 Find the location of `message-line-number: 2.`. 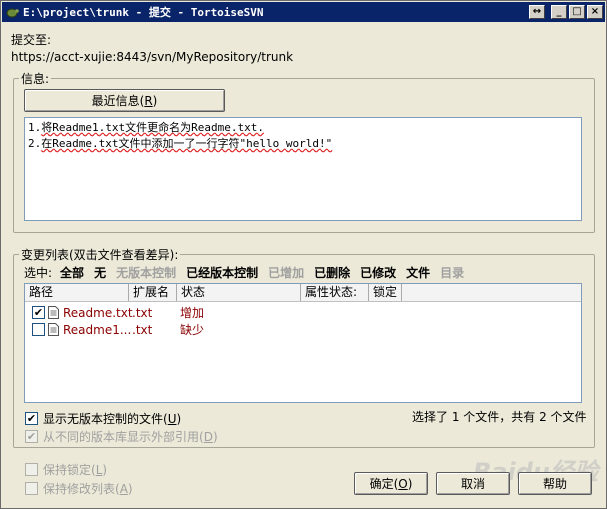

message-line-number: 2. is located at coordinates (35, 143).